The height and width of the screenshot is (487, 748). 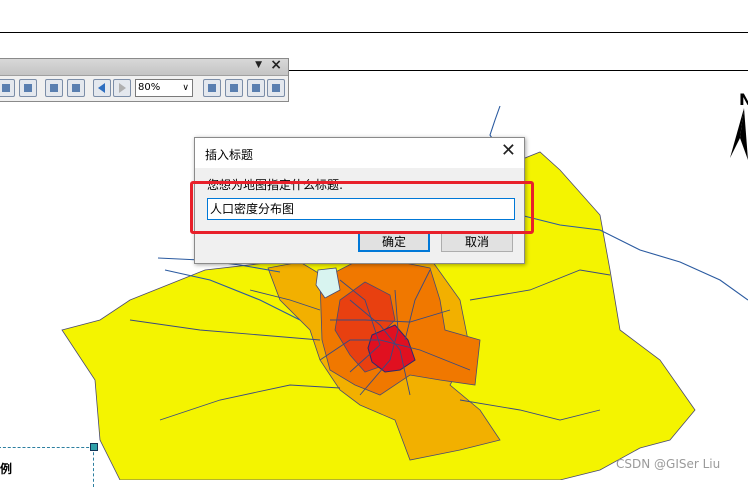 What do you see at coordinates (122, 88) in the screenshot?
I see `go-forward-extent-icon` at bounding box center [122, 88].